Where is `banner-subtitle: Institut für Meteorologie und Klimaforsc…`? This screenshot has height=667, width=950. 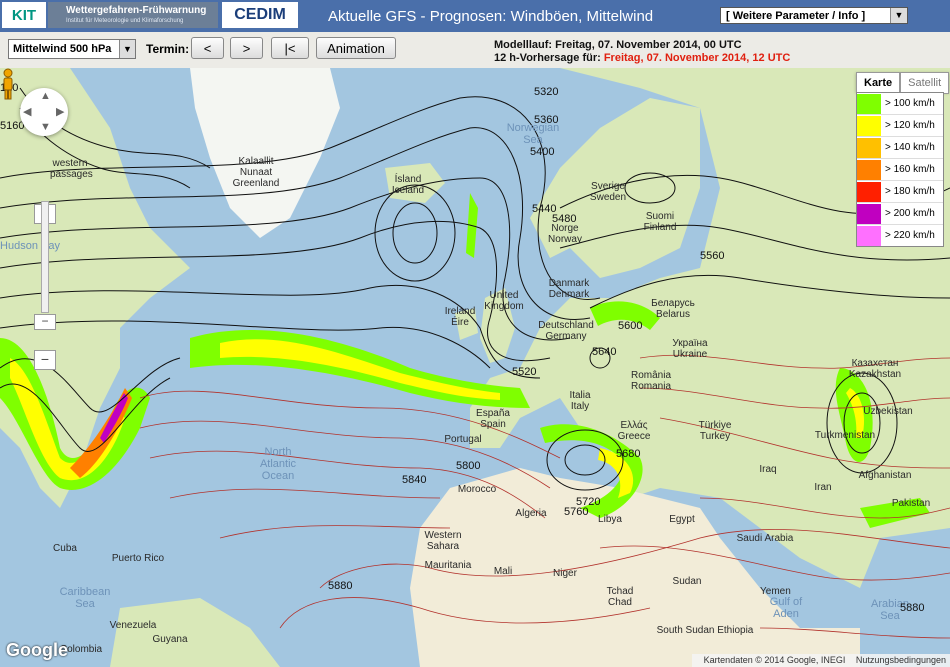 banner-subtitle: Institut für Meteorologie und Klimaforsc… is located at coordinates (125, 21).